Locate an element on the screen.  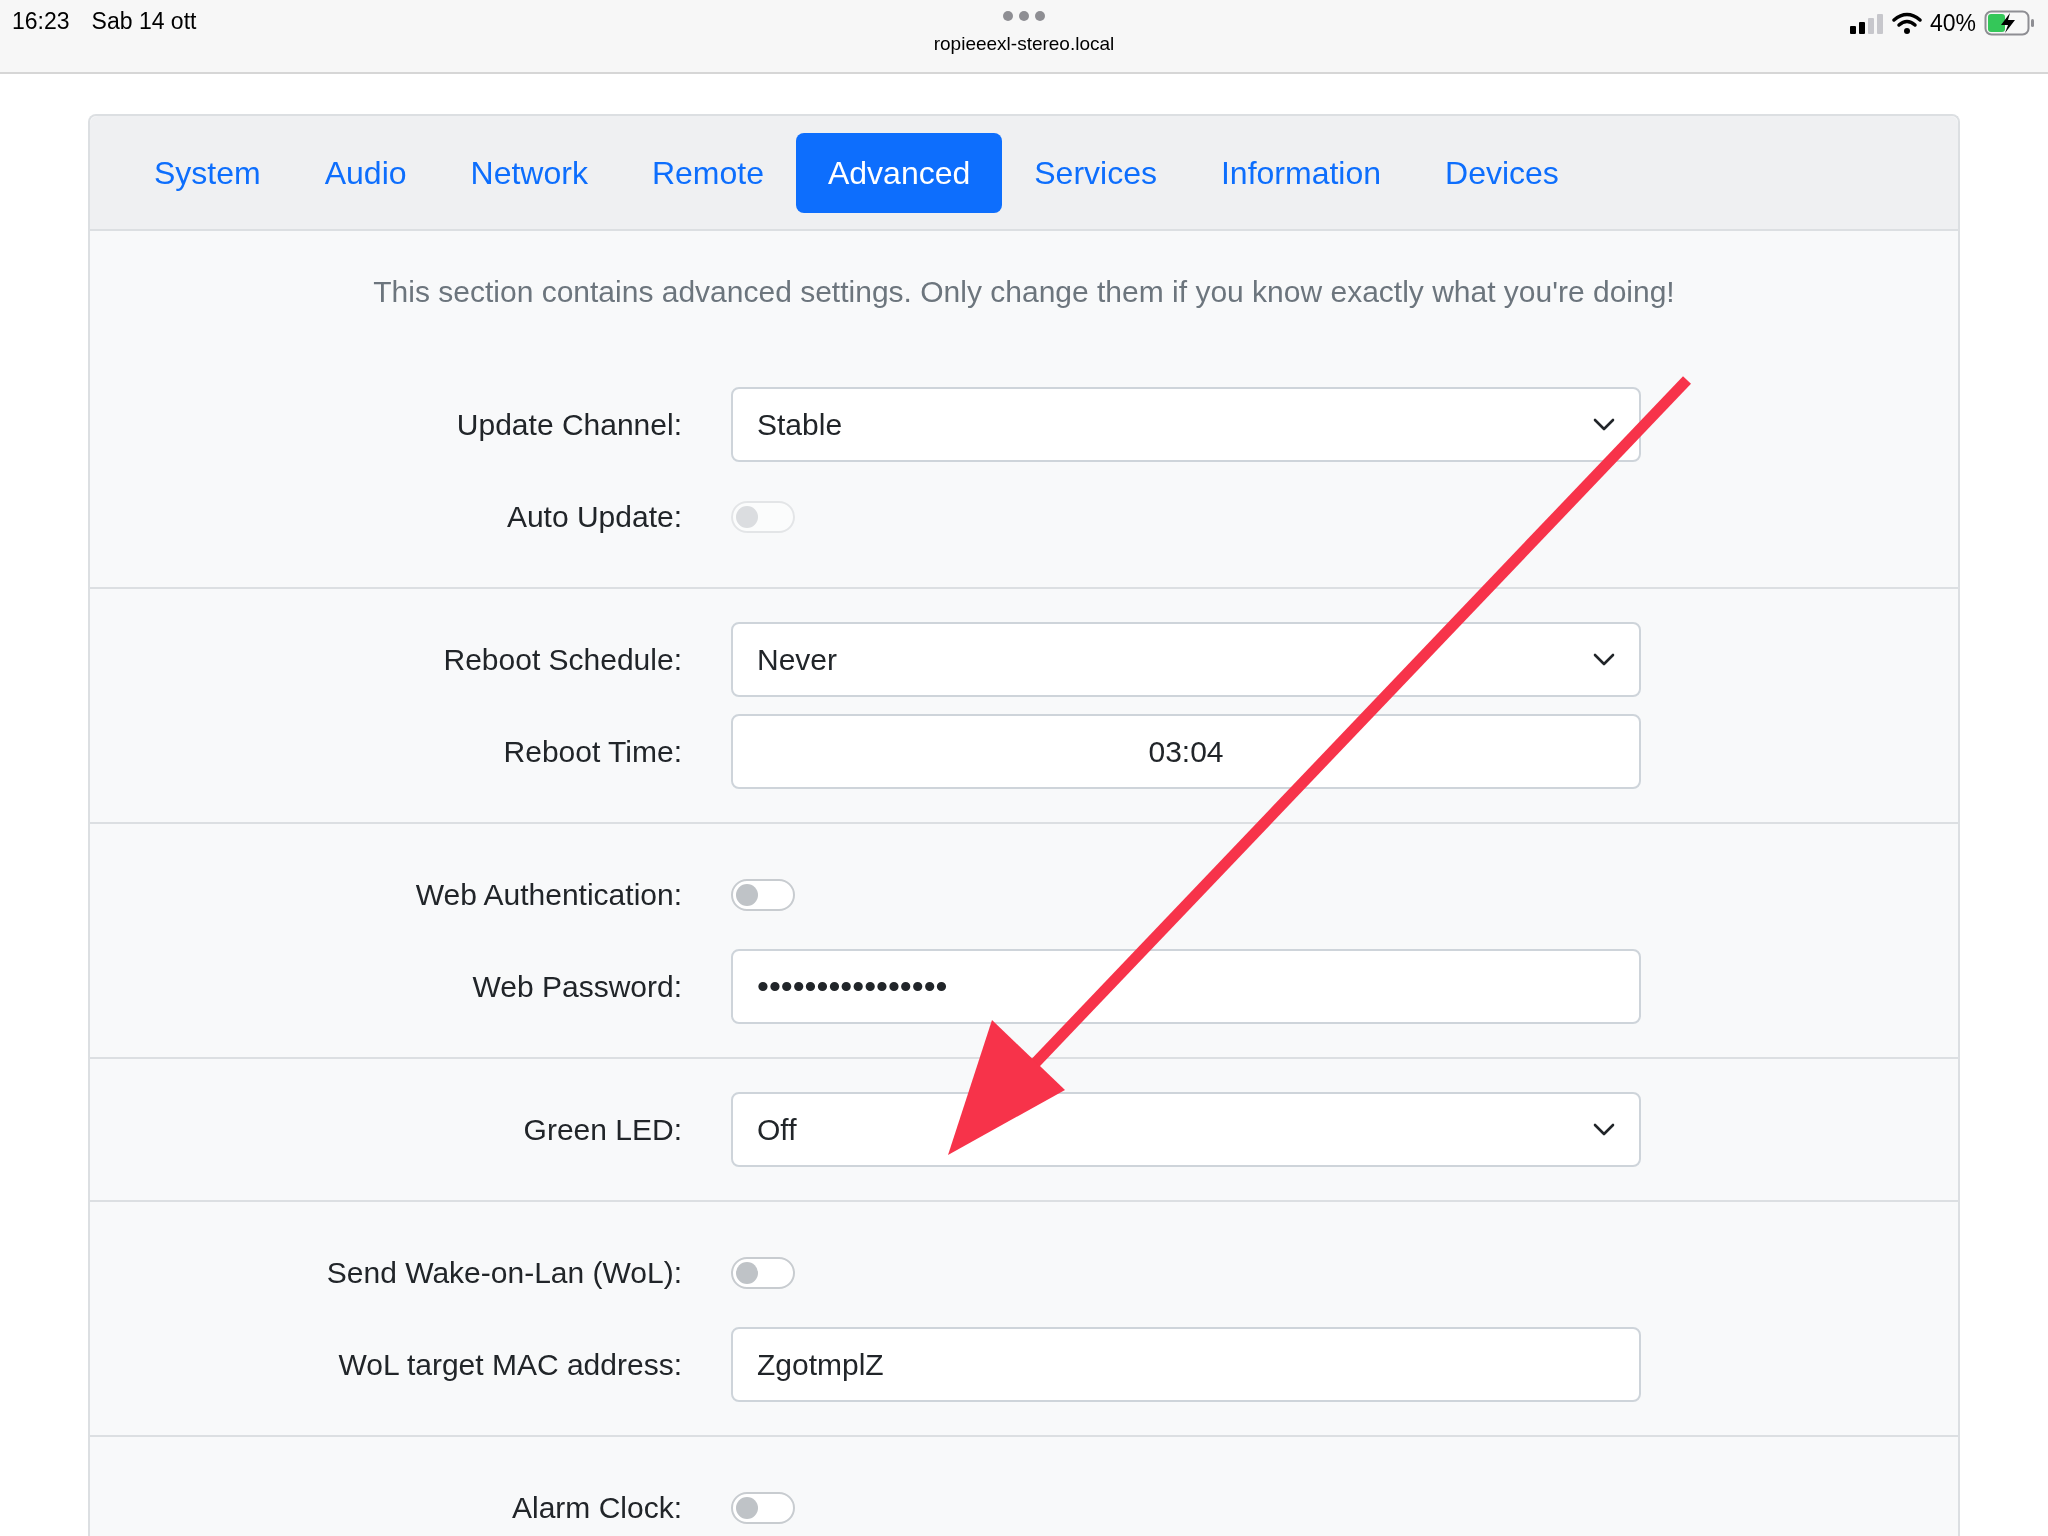
battery-percent: 40% is located at coordinates (1952, 23).